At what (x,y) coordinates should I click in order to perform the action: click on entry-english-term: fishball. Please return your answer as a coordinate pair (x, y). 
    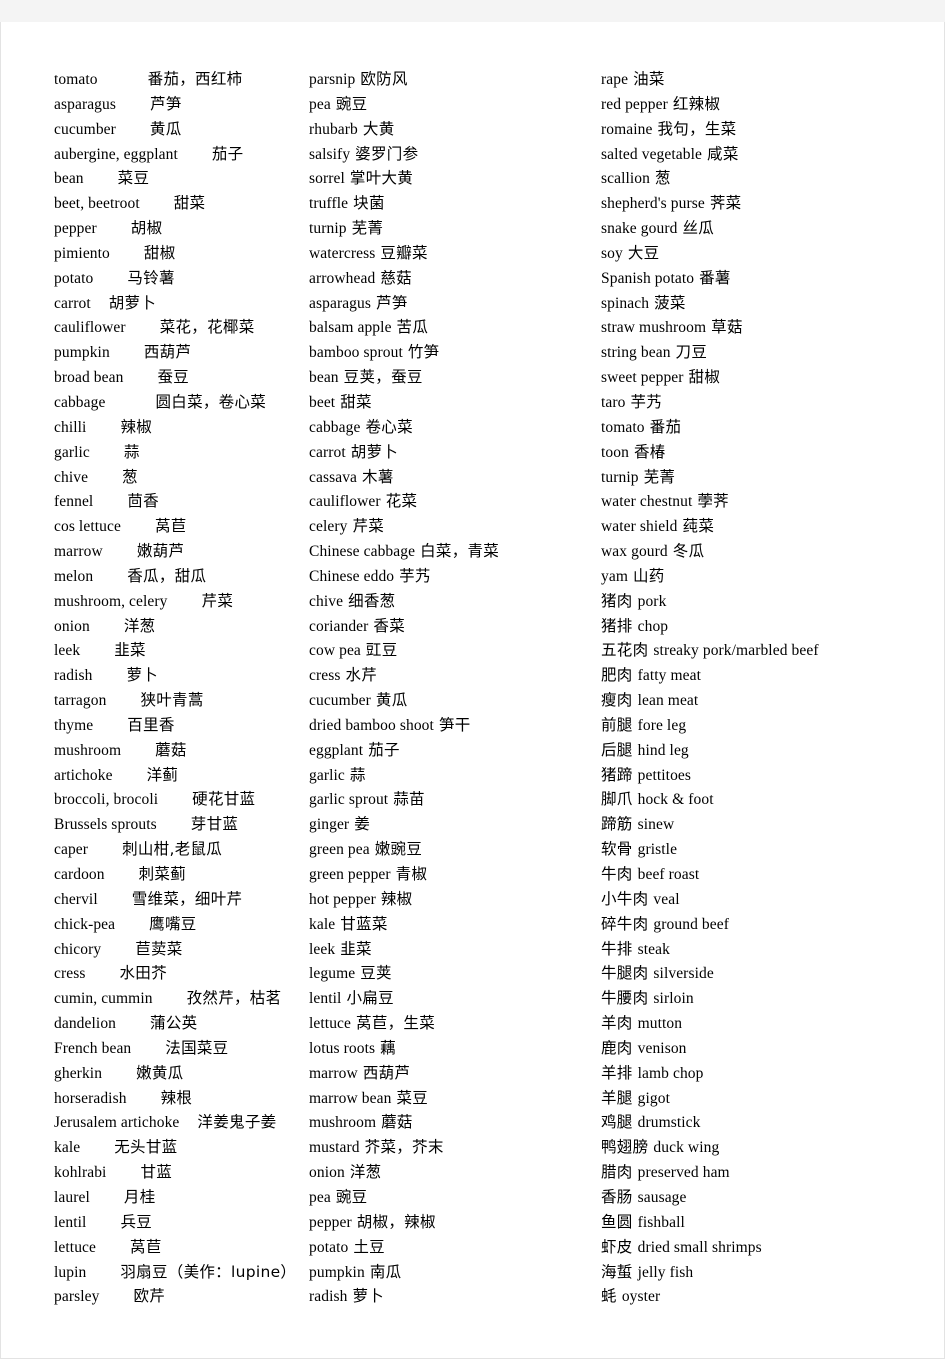
    Looking at the image, I should click on (661, 1222).